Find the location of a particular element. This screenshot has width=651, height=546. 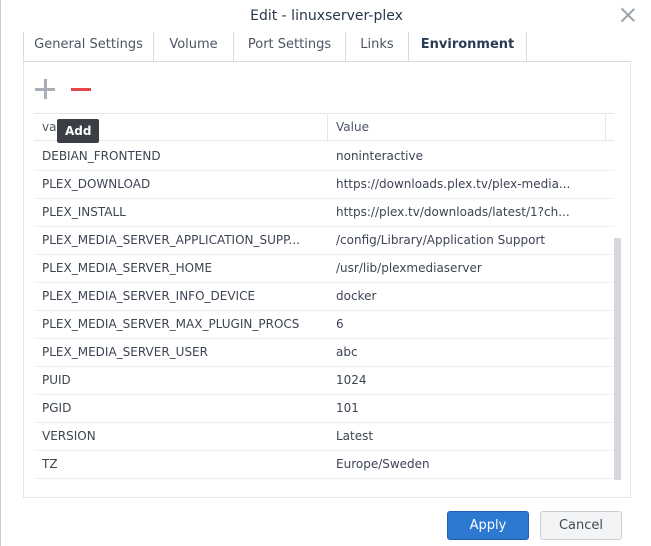

value-cell: abc is located at coordinates (347, 352).